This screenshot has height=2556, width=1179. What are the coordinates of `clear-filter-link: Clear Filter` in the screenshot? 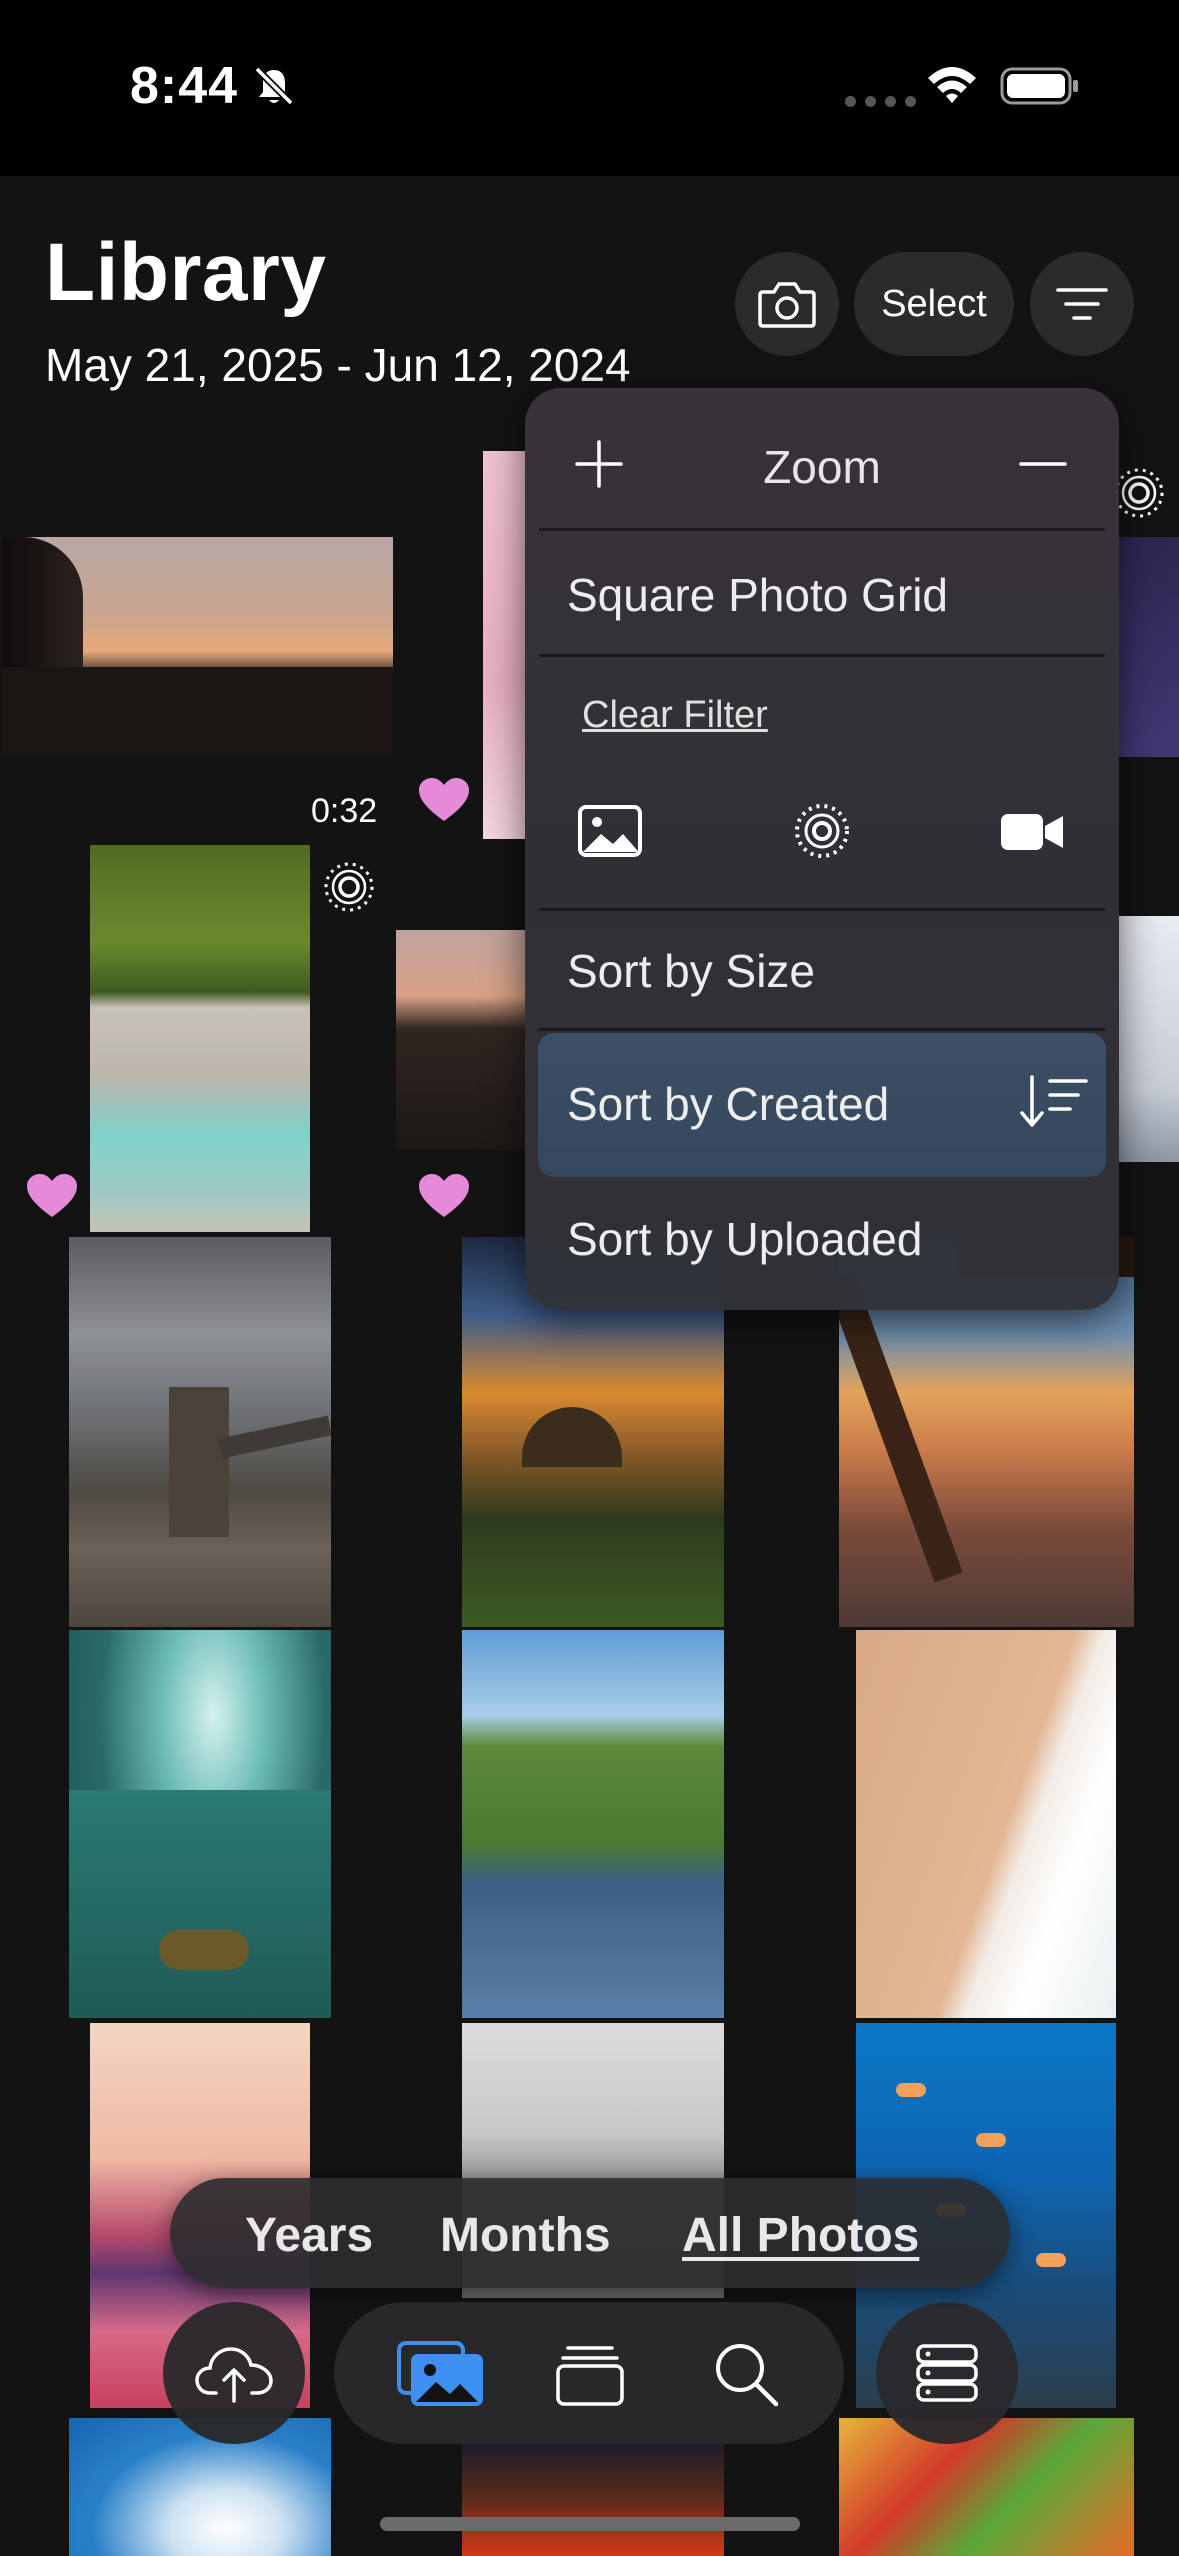 It's located at (675, 715).